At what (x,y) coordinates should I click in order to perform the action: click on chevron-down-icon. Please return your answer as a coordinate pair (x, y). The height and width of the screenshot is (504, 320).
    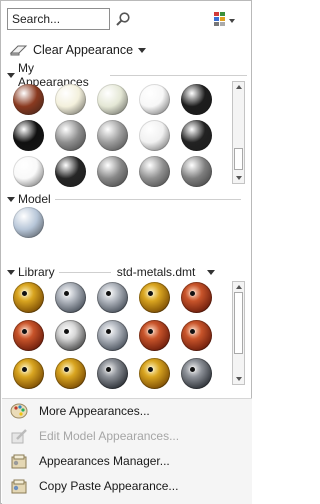
    Looking at the image, I should click on (142, 50).